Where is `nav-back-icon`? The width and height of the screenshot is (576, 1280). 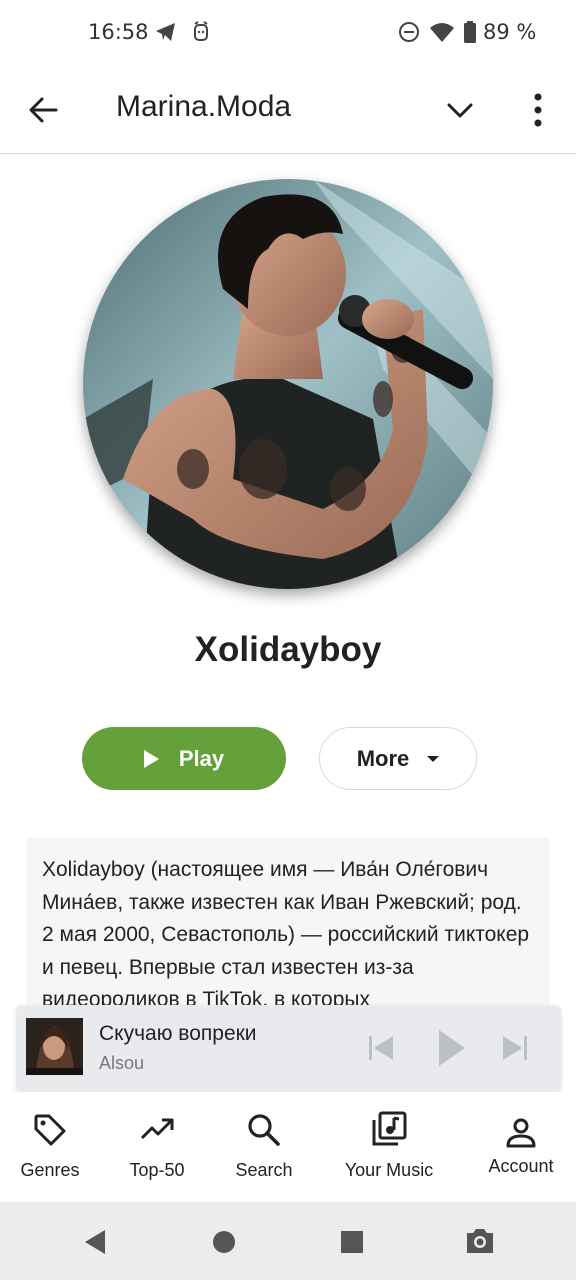 nav-back-icon is located at coordinates (95, 1242).